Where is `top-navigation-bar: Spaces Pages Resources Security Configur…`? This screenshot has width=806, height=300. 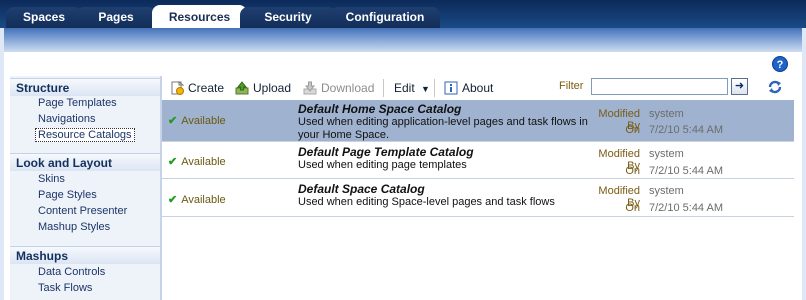 top-navigation-bar: Spaces Pages Resources Security Configur… is located at coordinates (403, 14).